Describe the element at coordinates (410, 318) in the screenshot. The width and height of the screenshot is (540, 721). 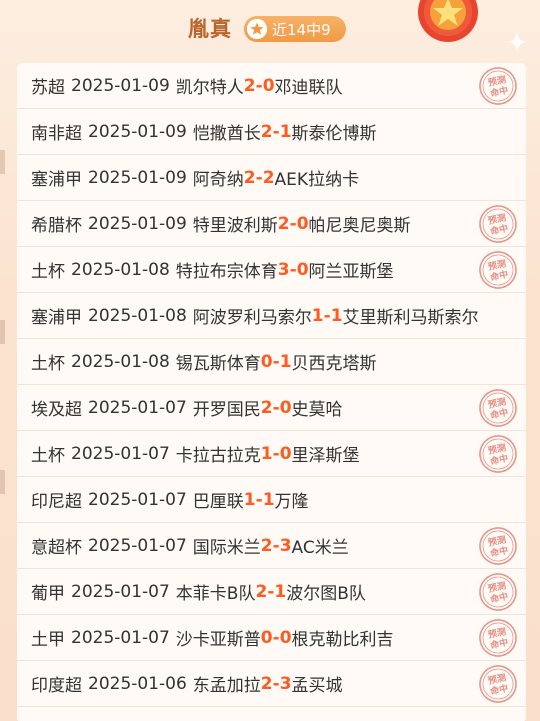
I see `away-team: 艾里斯利马斯索尔` at that location.